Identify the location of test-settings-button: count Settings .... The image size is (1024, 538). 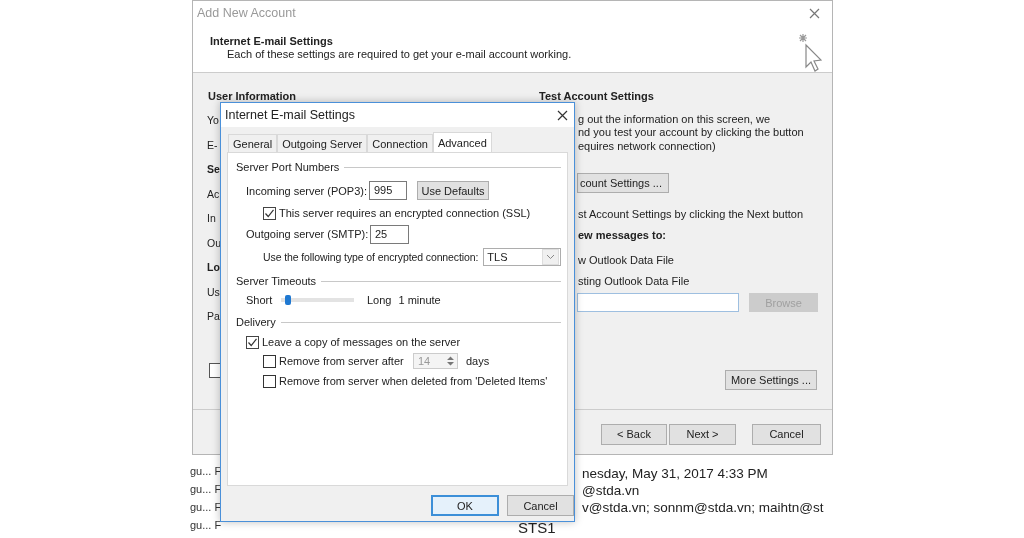
(623, 183).